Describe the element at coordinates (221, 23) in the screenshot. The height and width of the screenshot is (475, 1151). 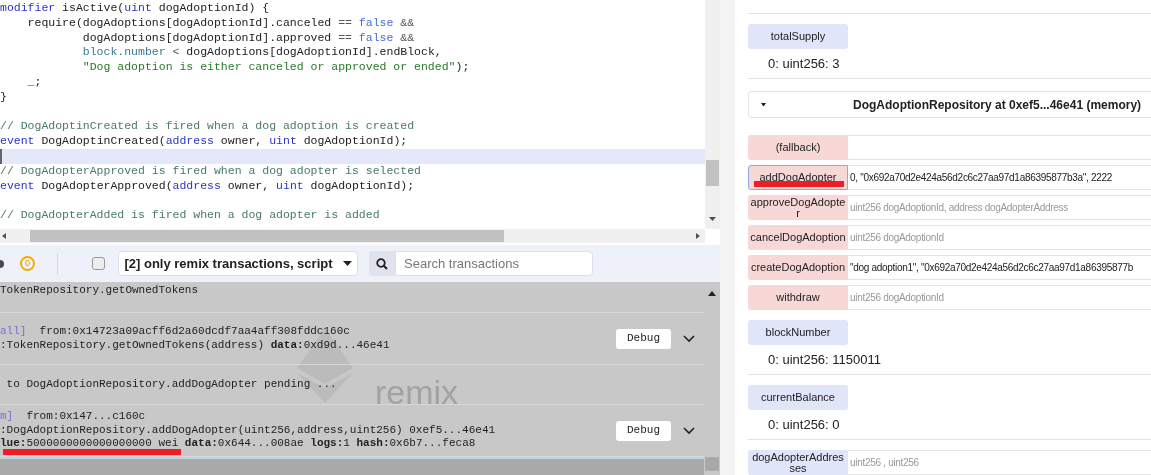
I see `code-line: require(dogAdoptions[dogAdoptionId].canceled == false &&` at that location.